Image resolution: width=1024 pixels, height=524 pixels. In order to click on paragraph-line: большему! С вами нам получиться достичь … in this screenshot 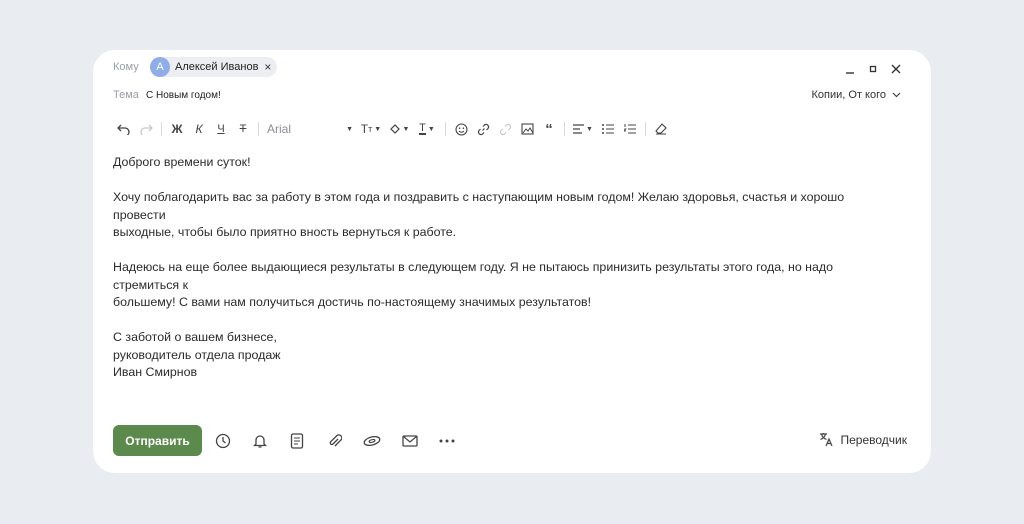, I will do `click(352, 302)`.